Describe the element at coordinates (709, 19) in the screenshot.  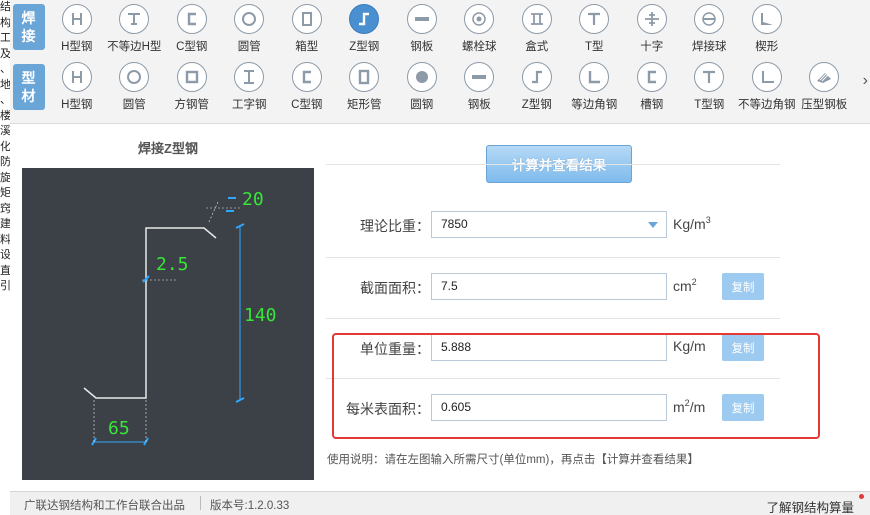
I see `welded-ball-icon` at that location.